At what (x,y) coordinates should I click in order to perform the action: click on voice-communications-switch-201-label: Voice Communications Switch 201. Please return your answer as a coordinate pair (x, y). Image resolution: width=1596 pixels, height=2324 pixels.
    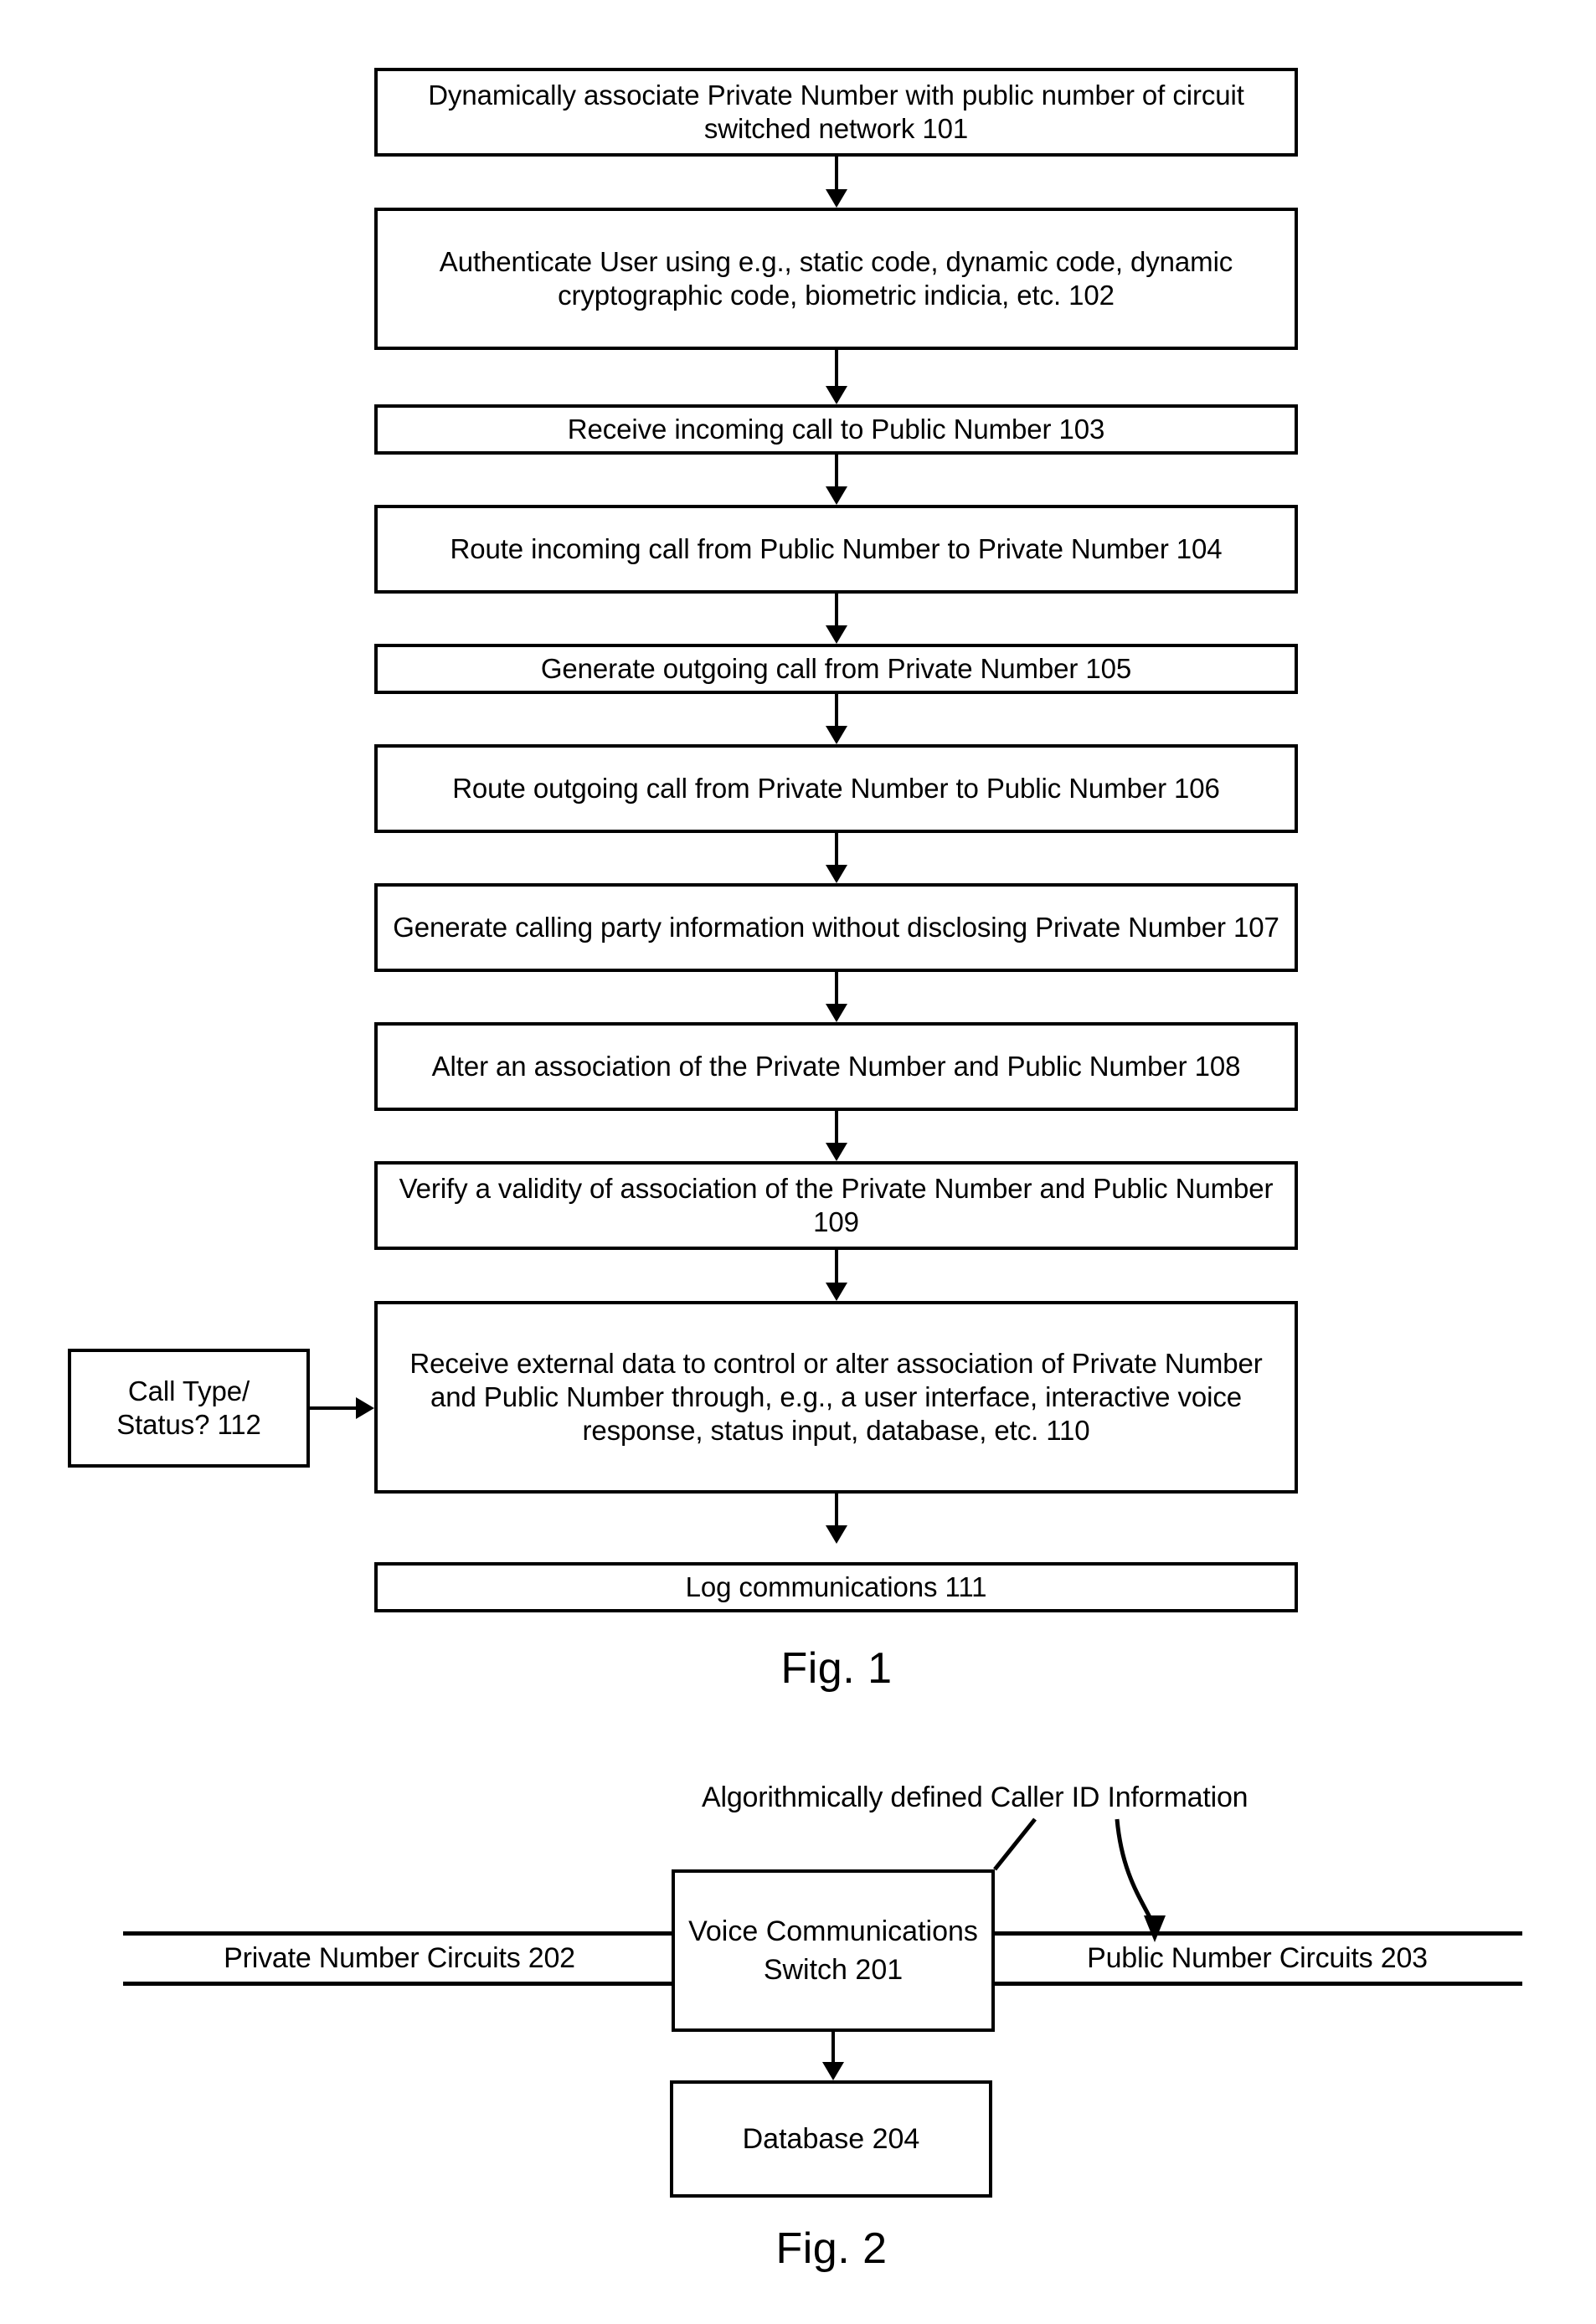
    Looking at the image, I should click on (833, 1951).